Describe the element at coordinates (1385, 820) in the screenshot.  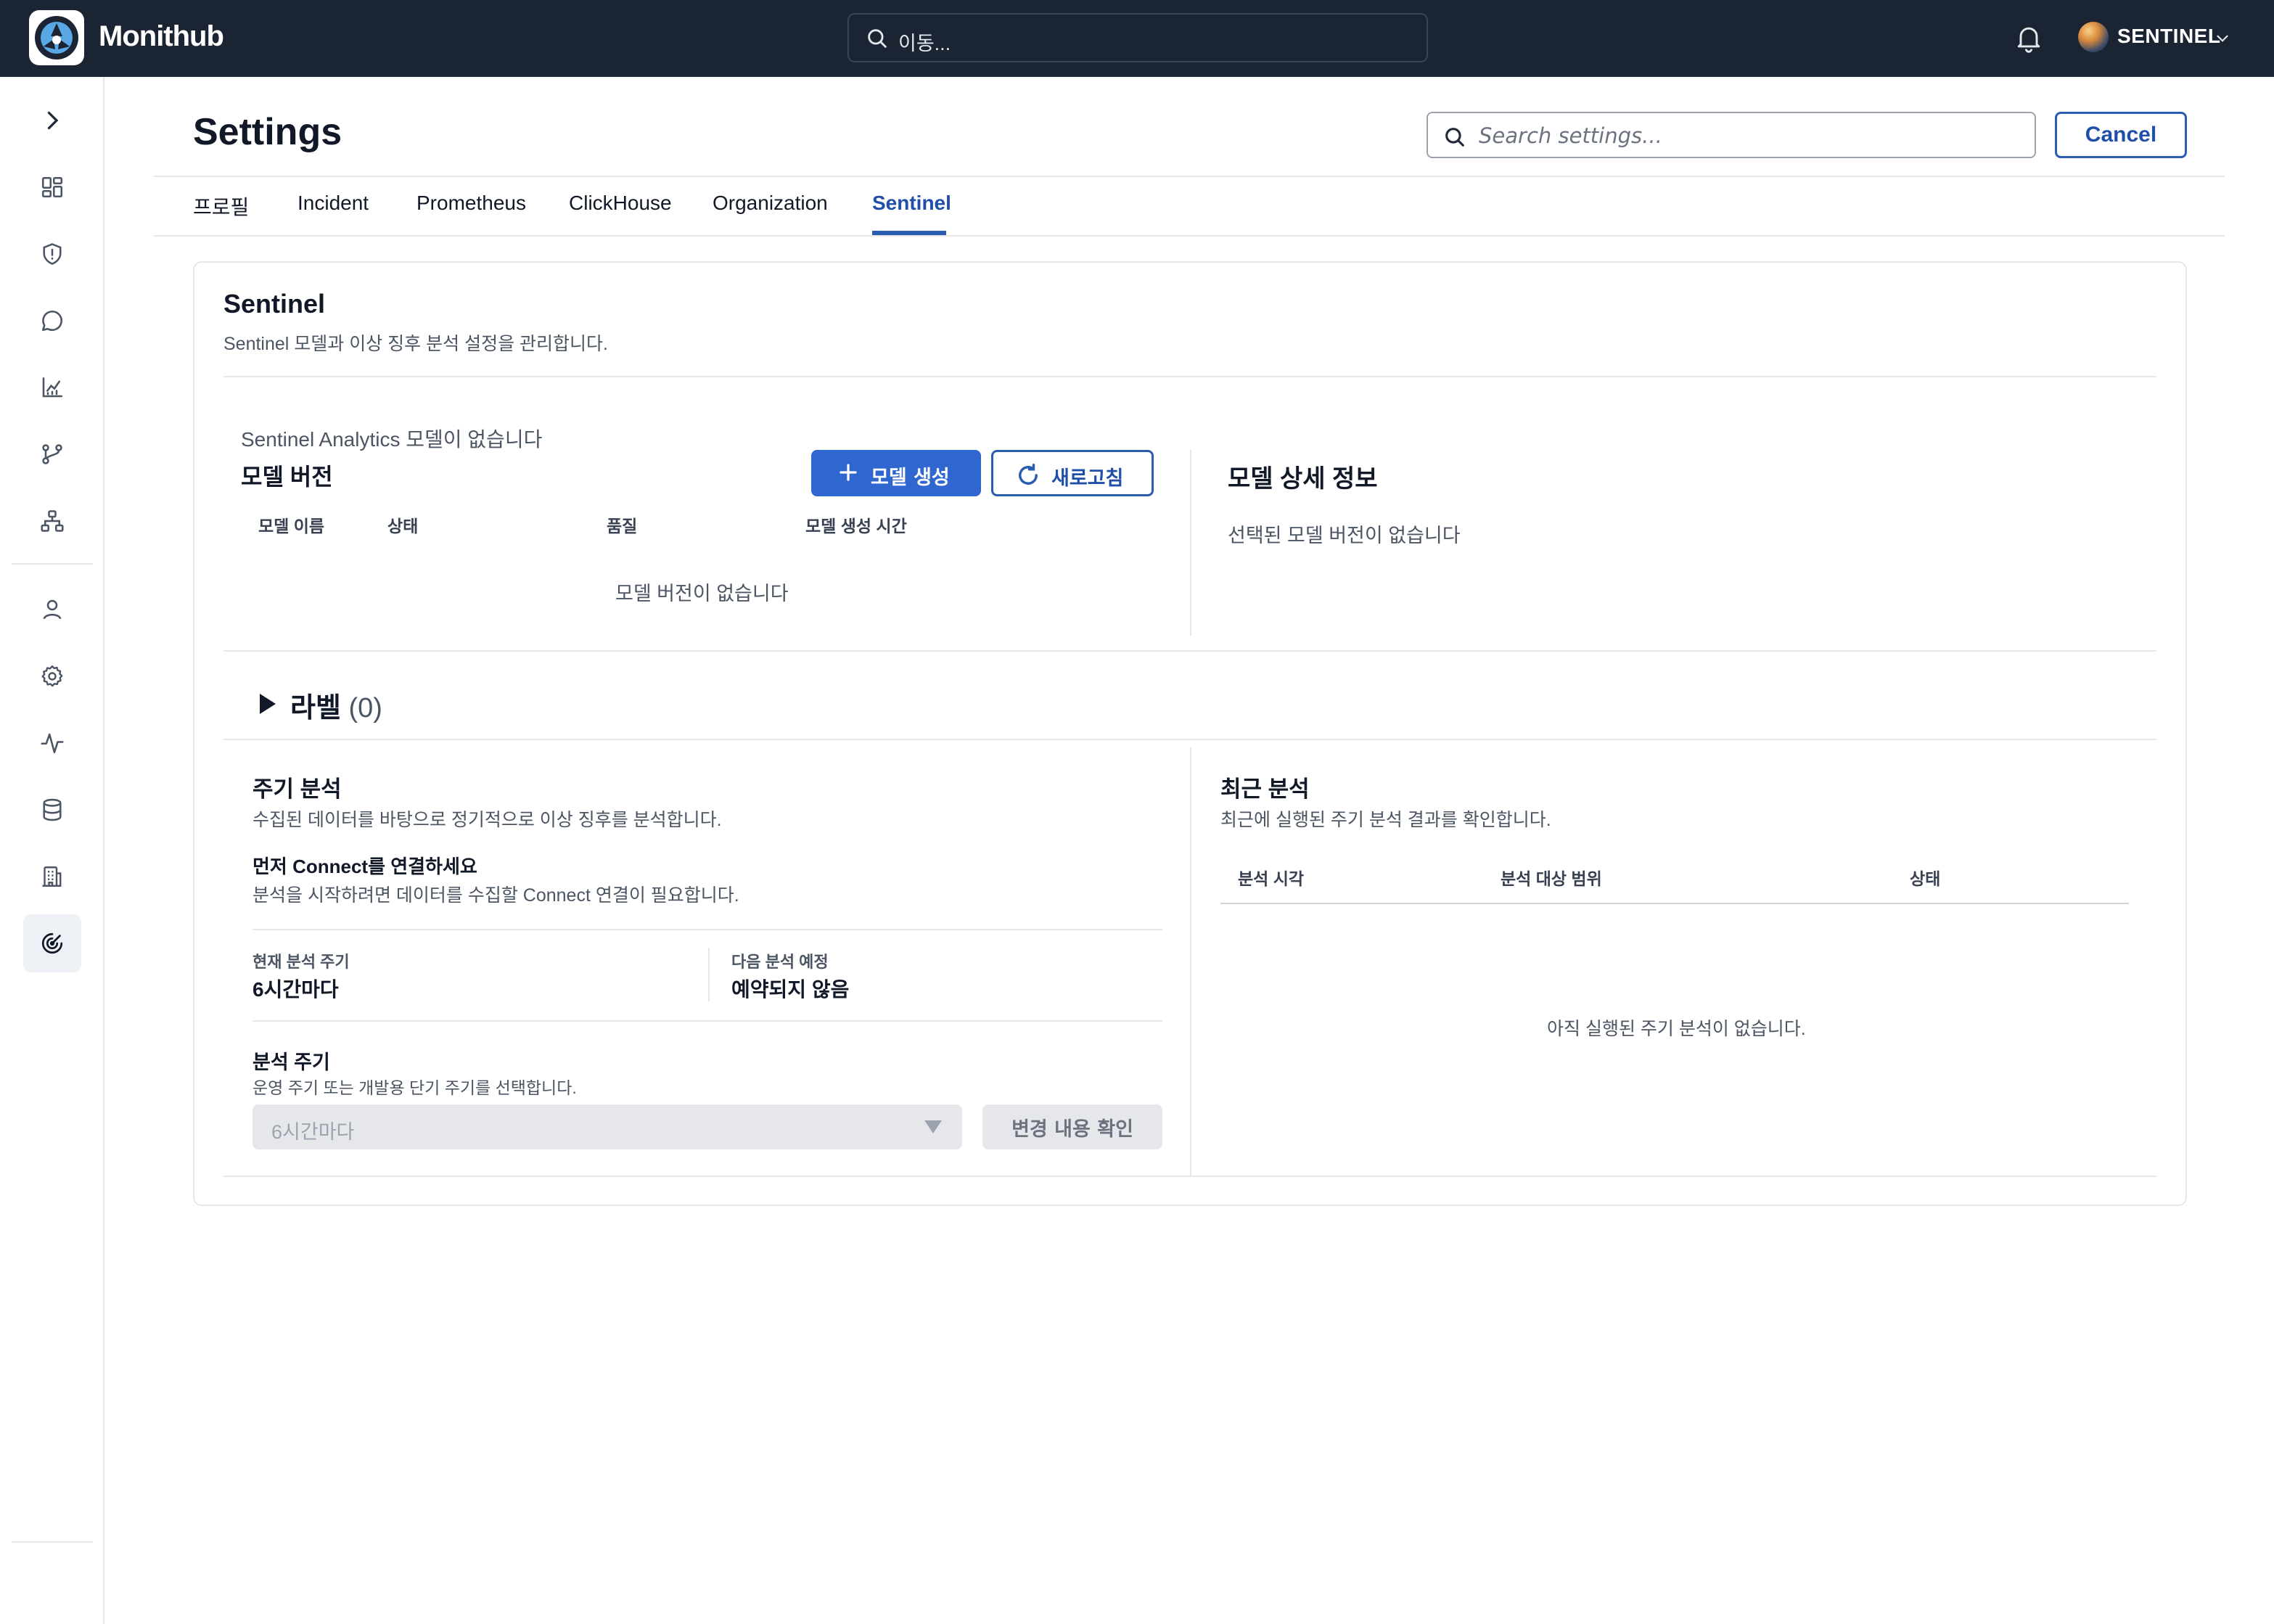
I see `recent-analysis-description: 최근에 실행된 주기 분석 결과를 확인합니다.` at that location.